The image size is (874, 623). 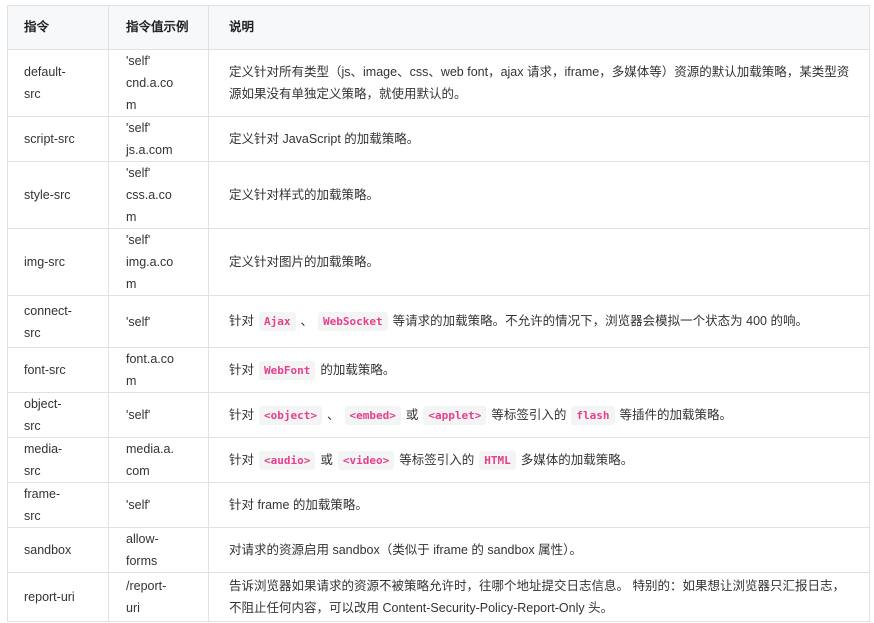 I want to click on directive-text: report-uri, so click(x=49, y=597).